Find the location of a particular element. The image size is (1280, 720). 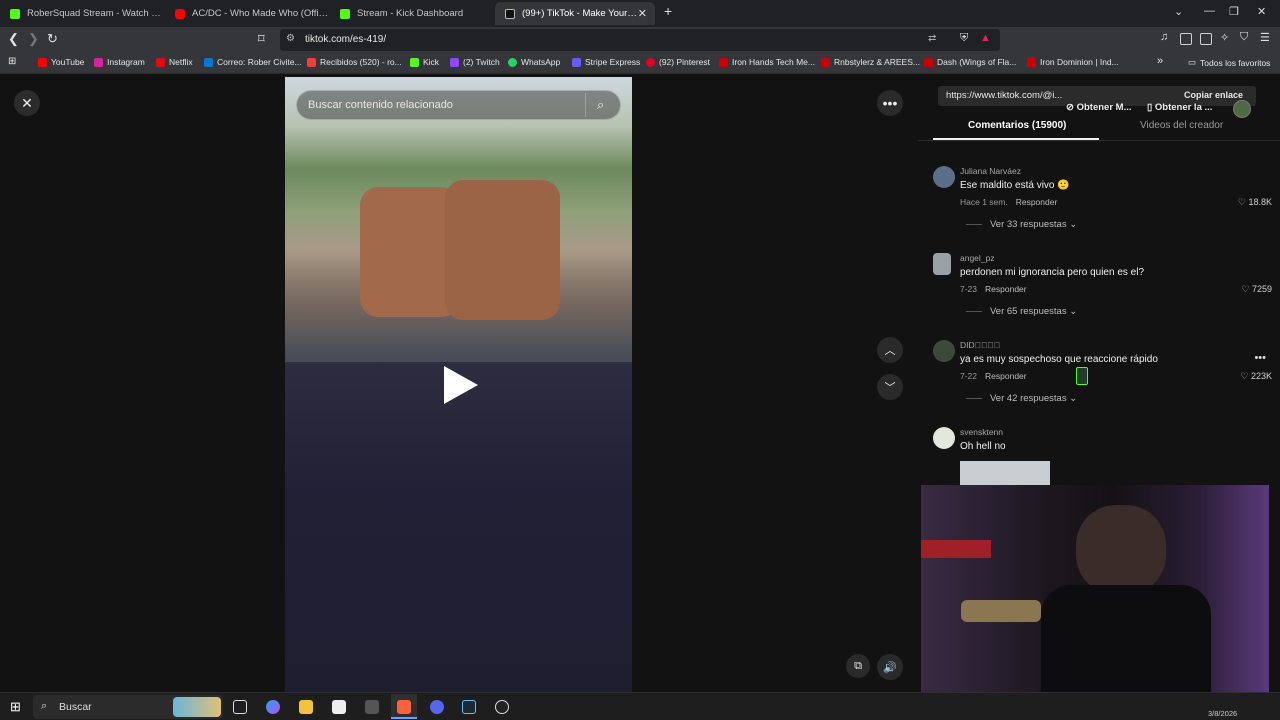

translate-icon: ⇄ is located at coordinates (932, 38).